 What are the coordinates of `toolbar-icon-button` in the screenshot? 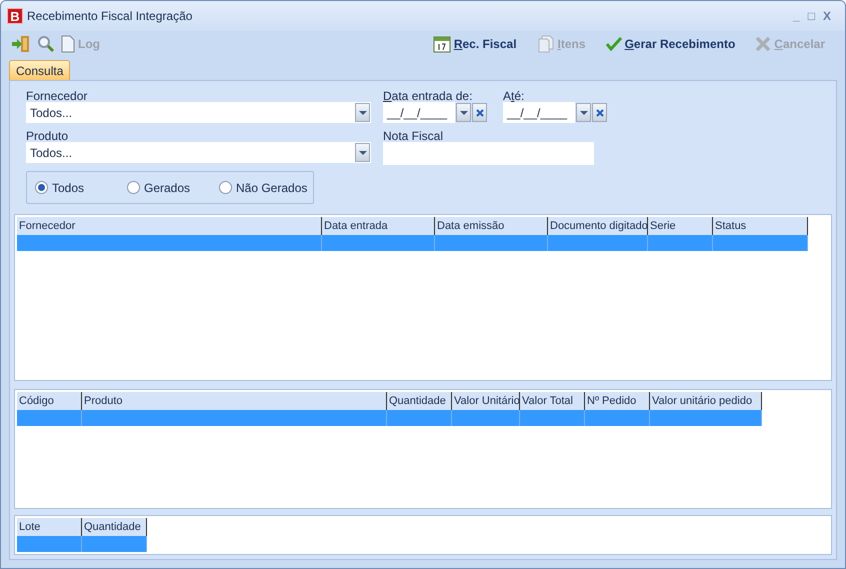 It's located at (46, 44).